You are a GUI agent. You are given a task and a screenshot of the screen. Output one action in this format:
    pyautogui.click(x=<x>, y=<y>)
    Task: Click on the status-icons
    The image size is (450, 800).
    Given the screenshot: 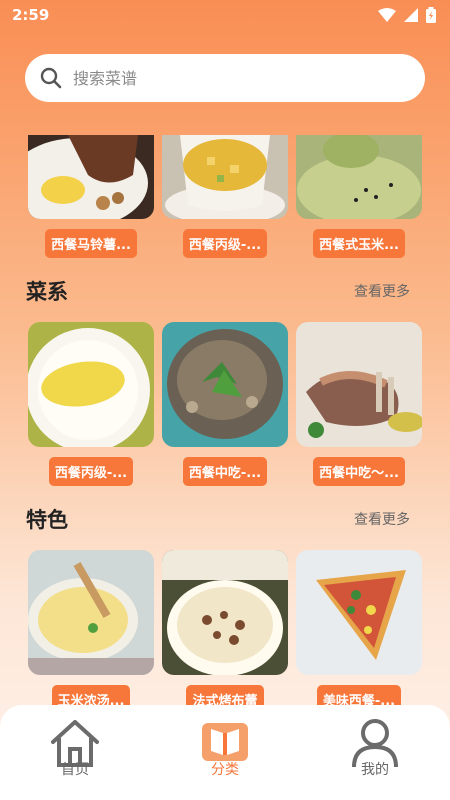 What is the action you would take?
    pyautogui.click(x=407, y=15)
    